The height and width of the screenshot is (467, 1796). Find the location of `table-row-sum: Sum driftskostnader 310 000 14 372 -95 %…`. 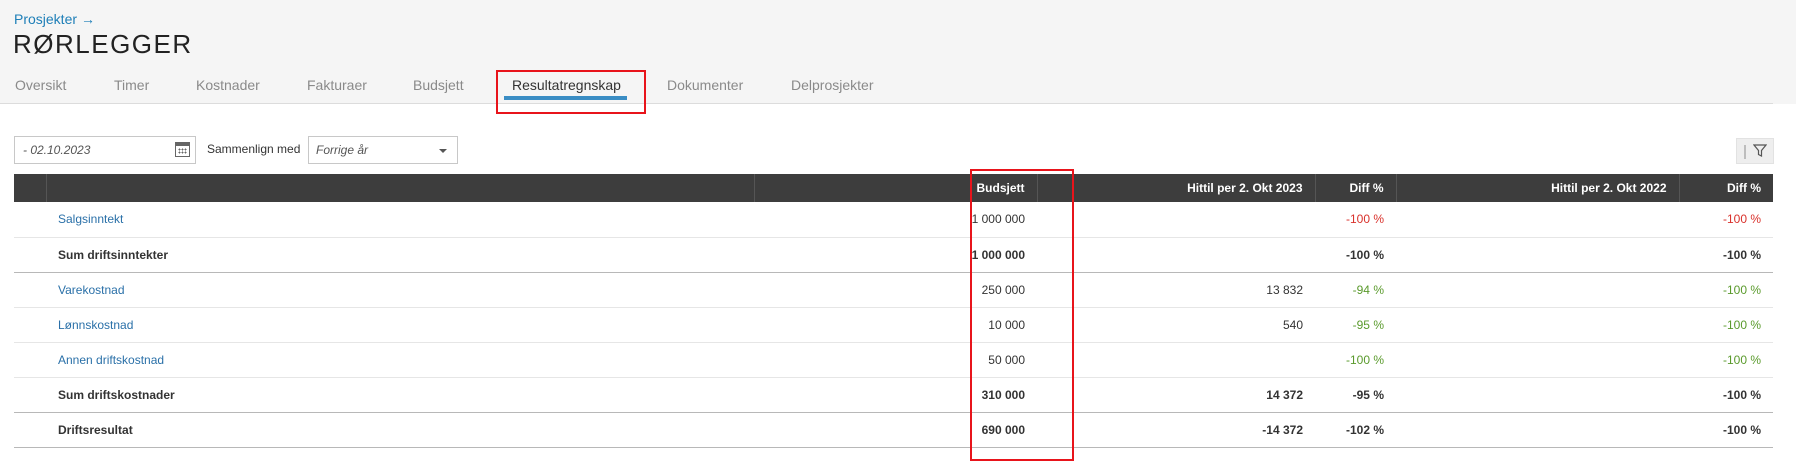

table-row-sum: Sum driftskostnader 310 000 14 372 -95 %… is located at coordinates (893, 395).